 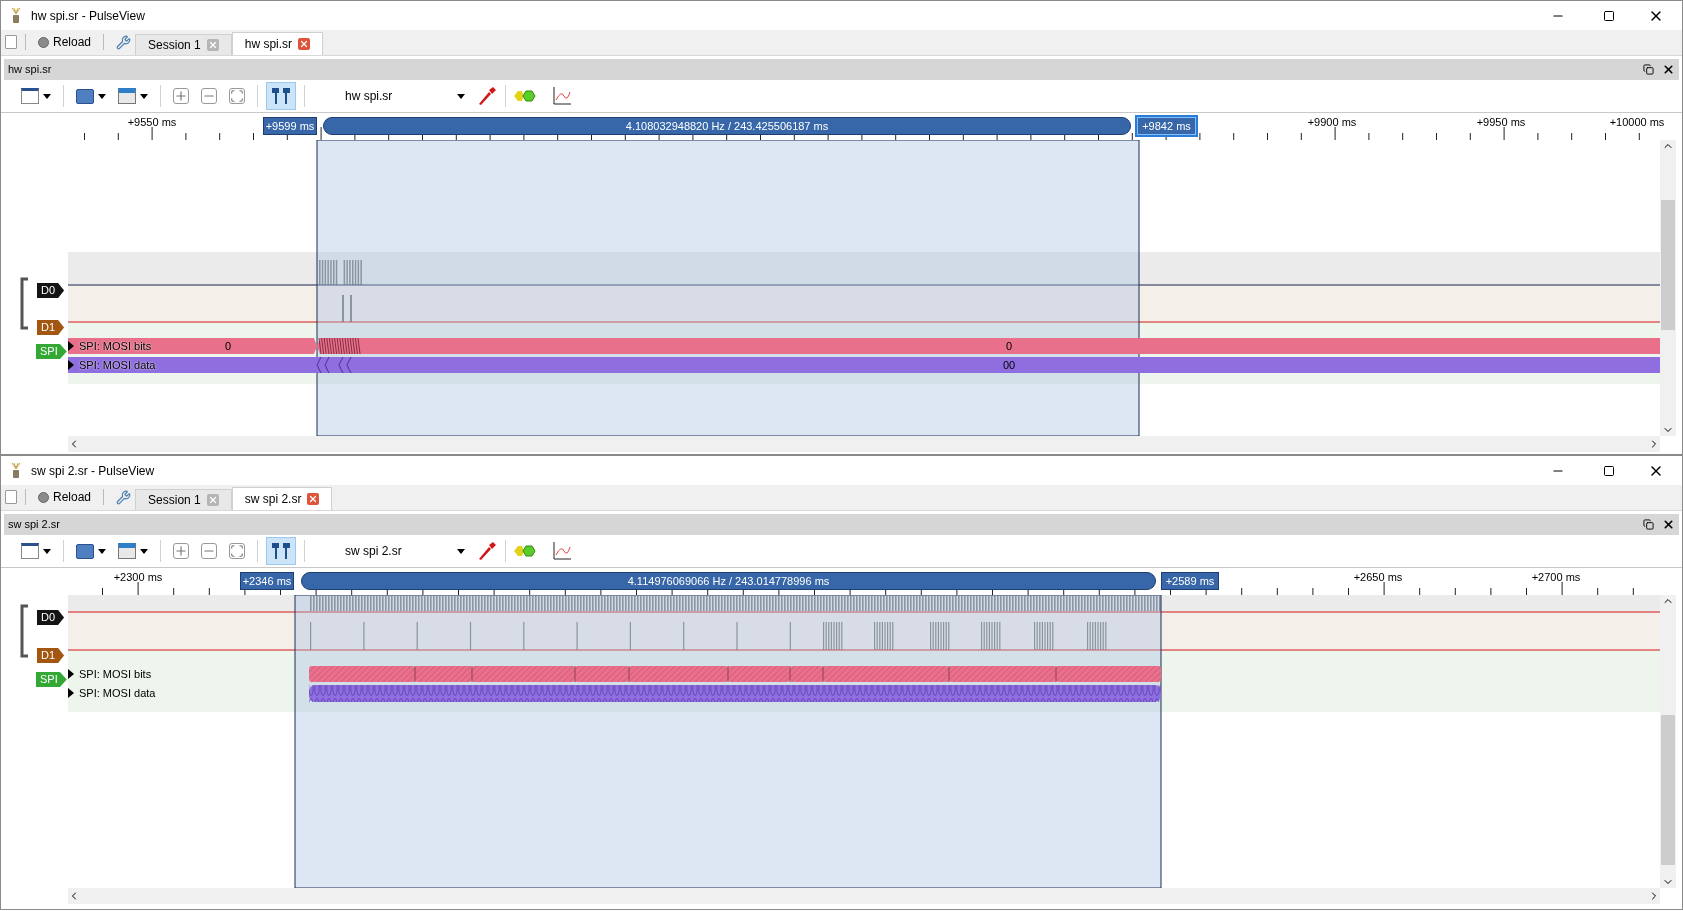 I want to click on window-title: sw spi 2.sr - PulseView, so click(x=93, y=471).